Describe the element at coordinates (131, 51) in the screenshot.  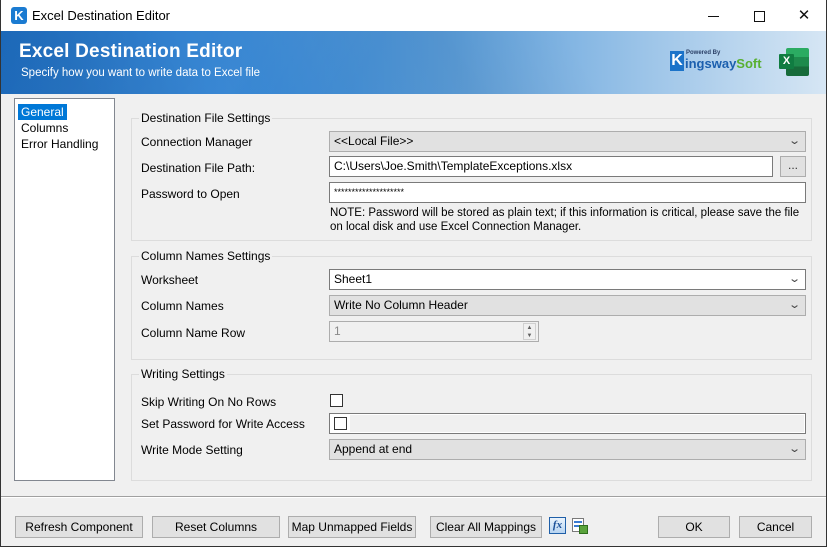
I see `banner-title: Excel Destination Editor` at that location.